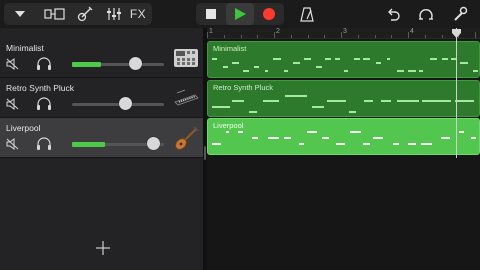 This screenshot has height=270, width=480. What do you see at coordinates (426, 14) in the screenshot?
I see `loop-browser-button` at bounding box center [426, 14].